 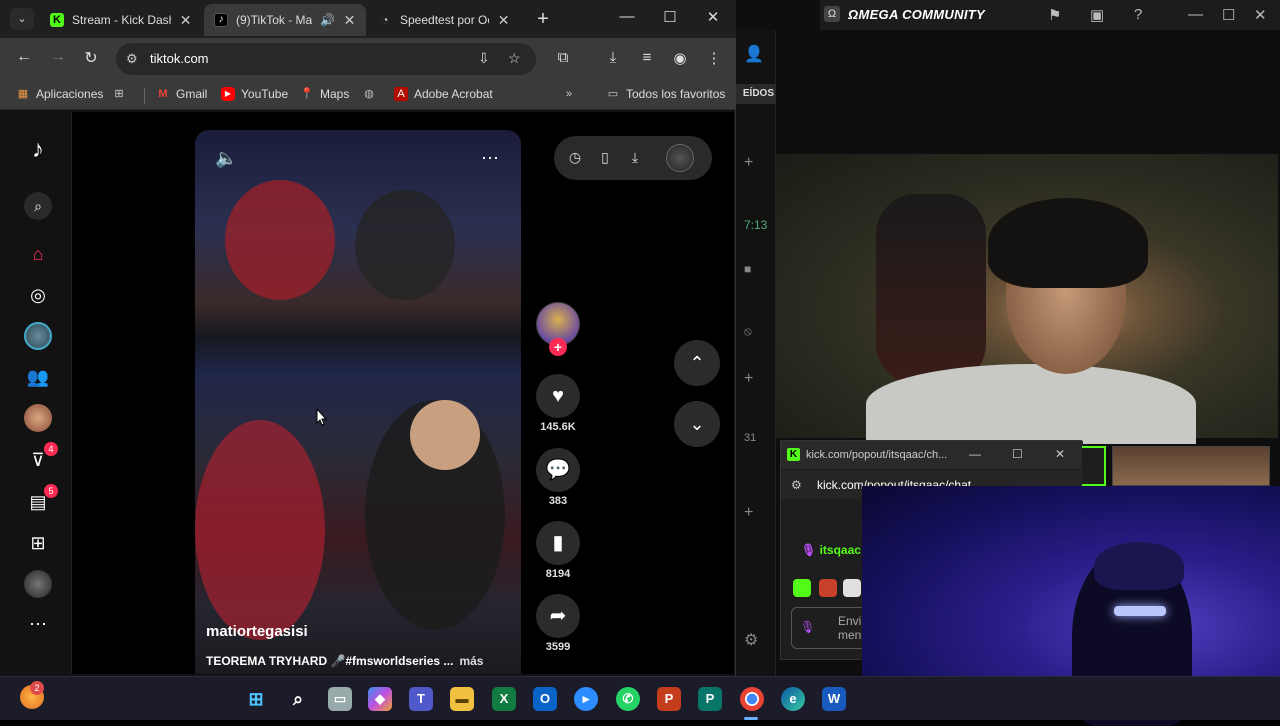 What do you see at coordinates (558, 477) in the screenshot?
I see `comment-button: 💬 383` at bounding box center [558, 477].